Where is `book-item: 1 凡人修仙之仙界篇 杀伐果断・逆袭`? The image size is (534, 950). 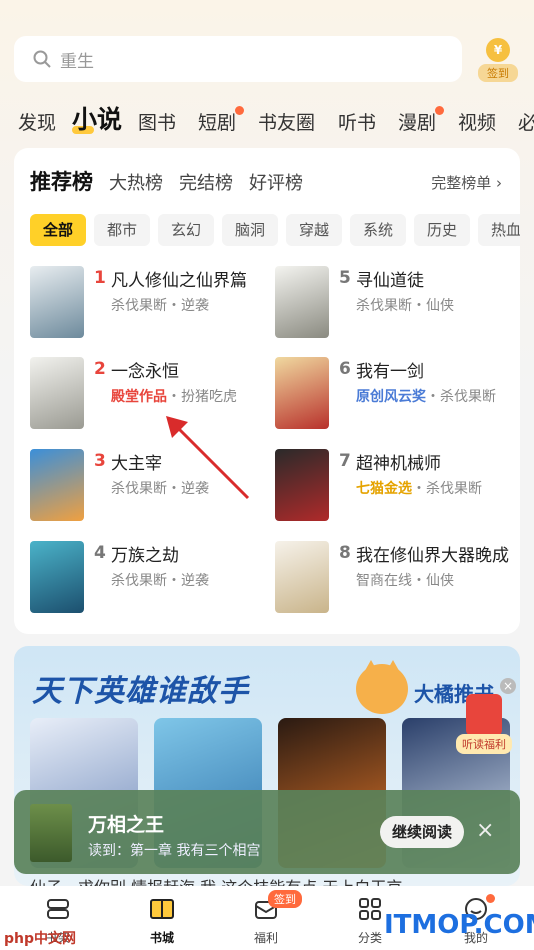
book-item: 1 凡人修仙之仙界篇 杀伐果断・逆袭 is located at coordinates (150, 303).